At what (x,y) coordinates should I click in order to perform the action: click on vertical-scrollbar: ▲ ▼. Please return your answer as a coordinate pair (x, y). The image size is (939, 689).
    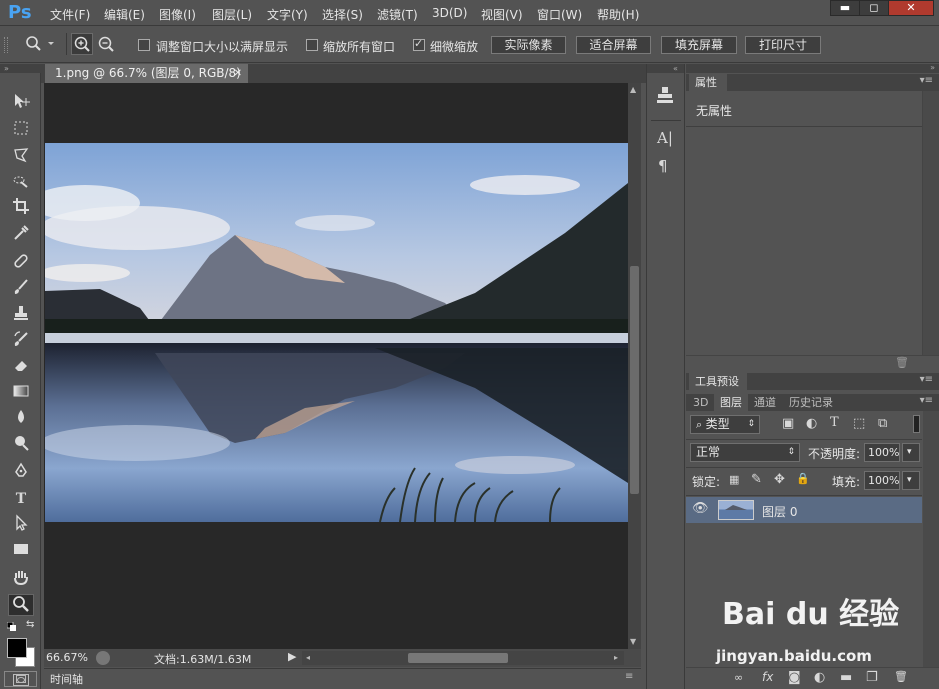
    Looking at the image, I should click on (634, 366).